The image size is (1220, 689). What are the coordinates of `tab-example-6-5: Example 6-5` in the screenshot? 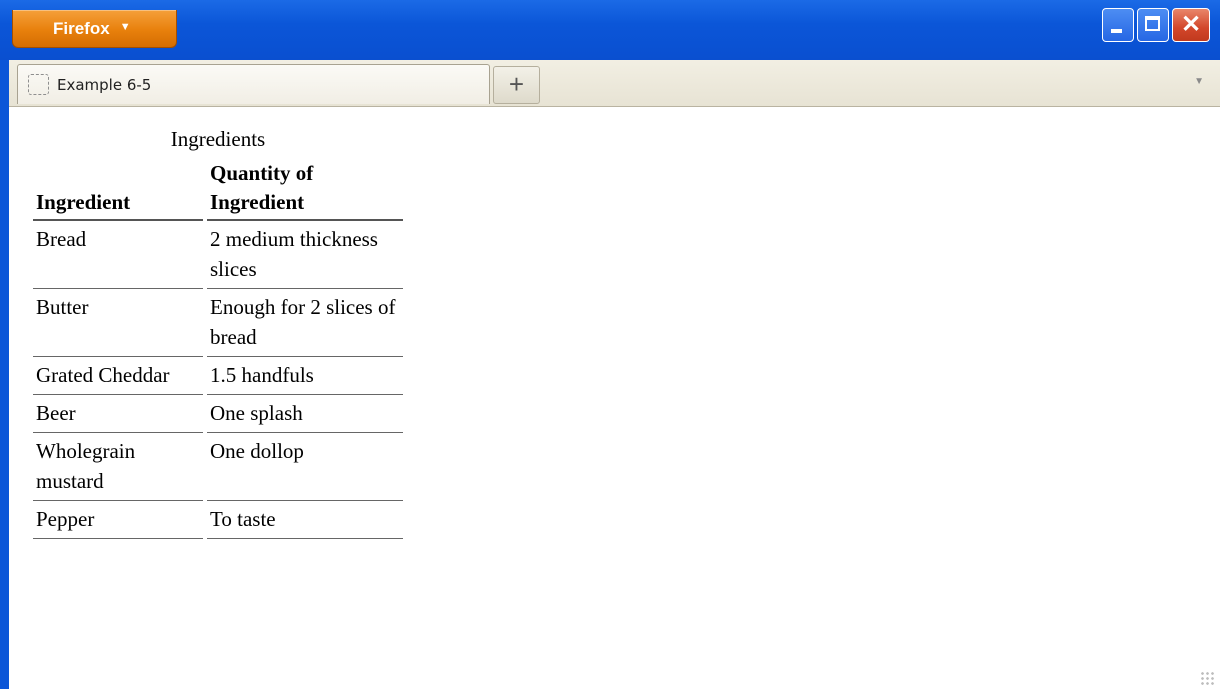 It's located at (253, 84).